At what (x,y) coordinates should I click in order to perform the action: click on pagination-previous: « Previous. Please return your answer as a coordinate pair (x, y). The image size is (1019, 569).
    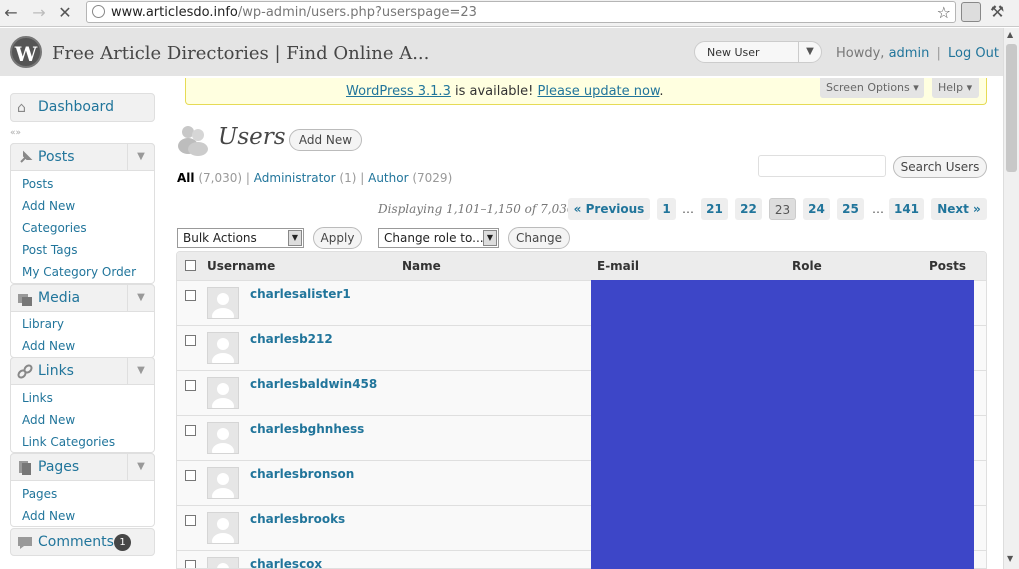
    Looking at the image, I should click on (609, 209).